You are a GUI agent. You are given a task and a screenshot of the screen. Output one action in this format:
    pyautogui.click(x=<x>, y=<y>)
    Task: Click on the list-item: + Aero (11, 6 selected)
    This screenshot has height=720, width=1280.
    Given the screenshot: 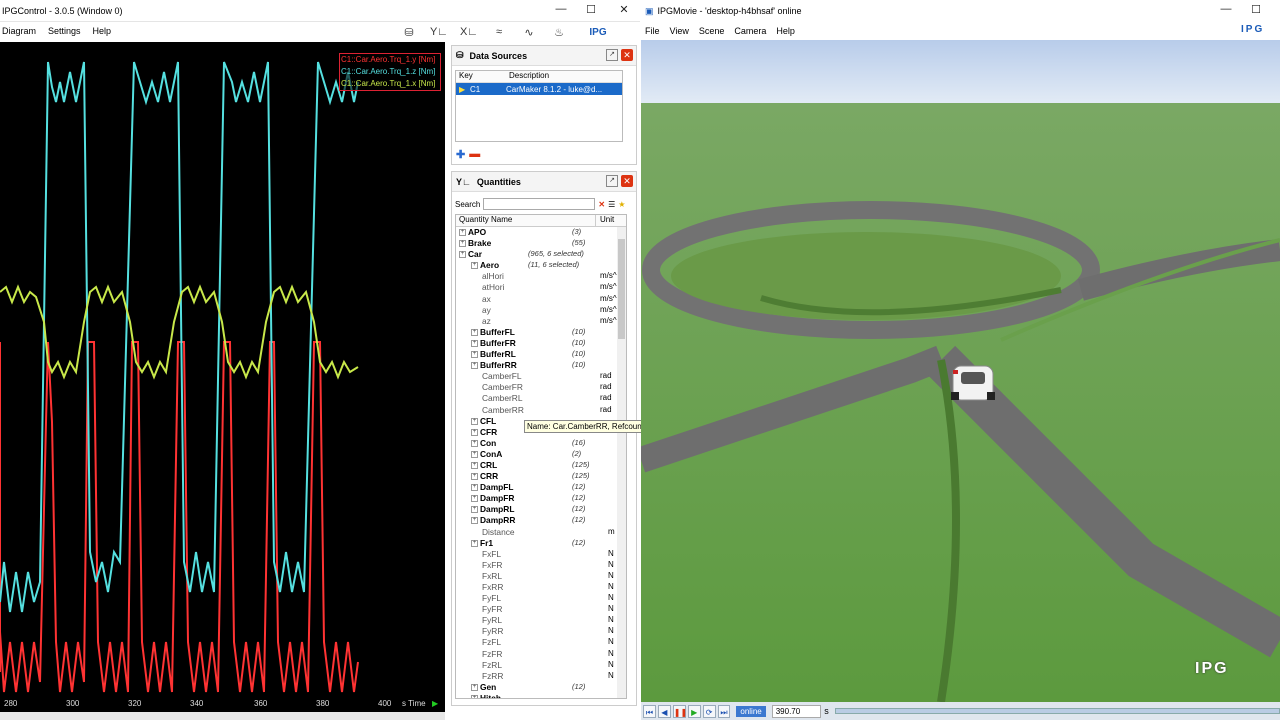 What is the action you would take?
    pyautogui.click(x=541, y=265)
    